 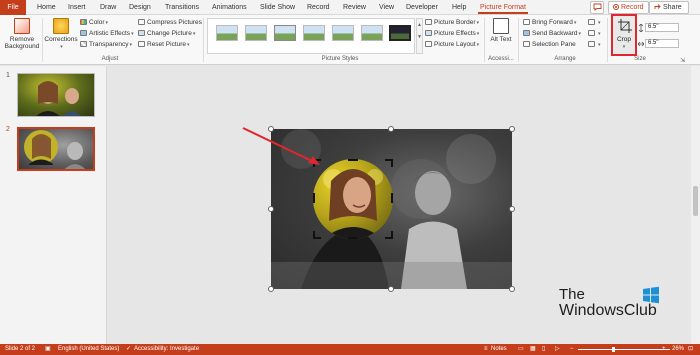 I want to click on alt-text-button: Alt Text, so click(x=501, y=30).